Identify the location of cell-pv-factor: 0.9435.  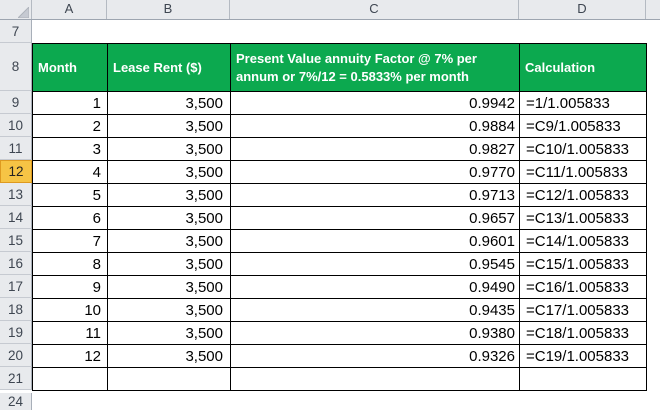
(375, 310).